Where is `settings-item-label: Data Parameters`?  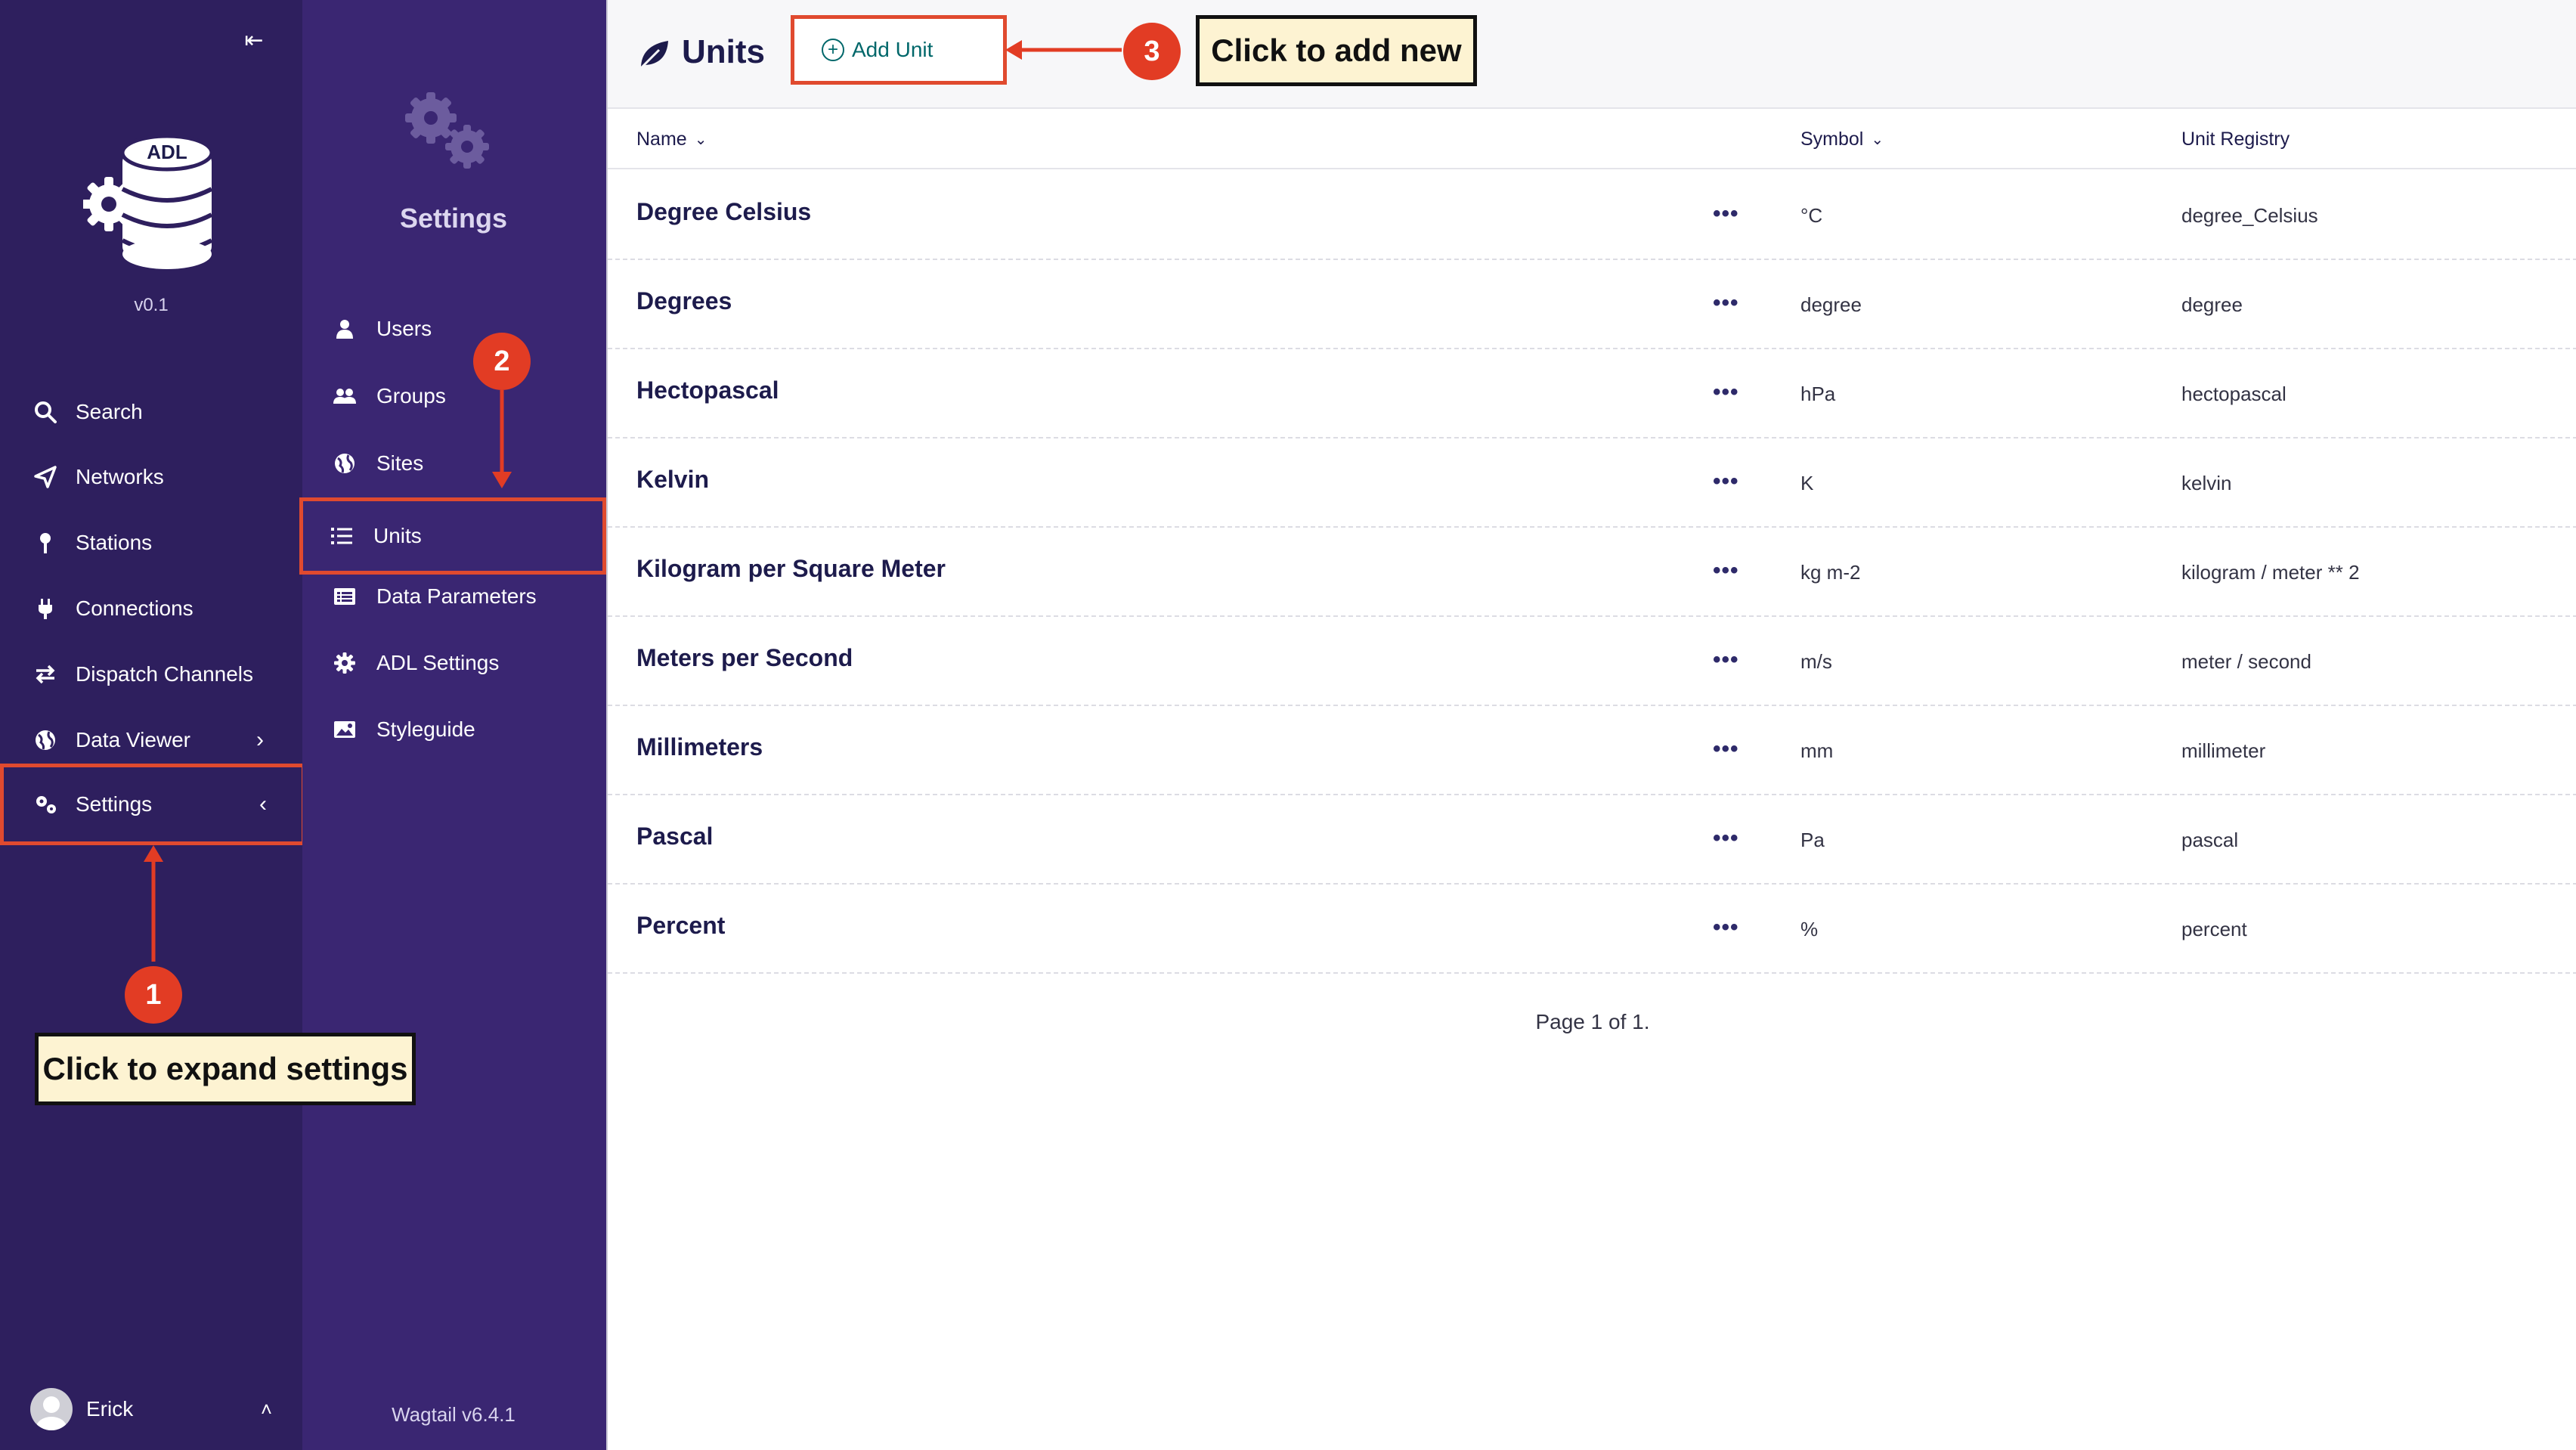 settings-item-label: Data Parameters is located at coordinates (456, 596).